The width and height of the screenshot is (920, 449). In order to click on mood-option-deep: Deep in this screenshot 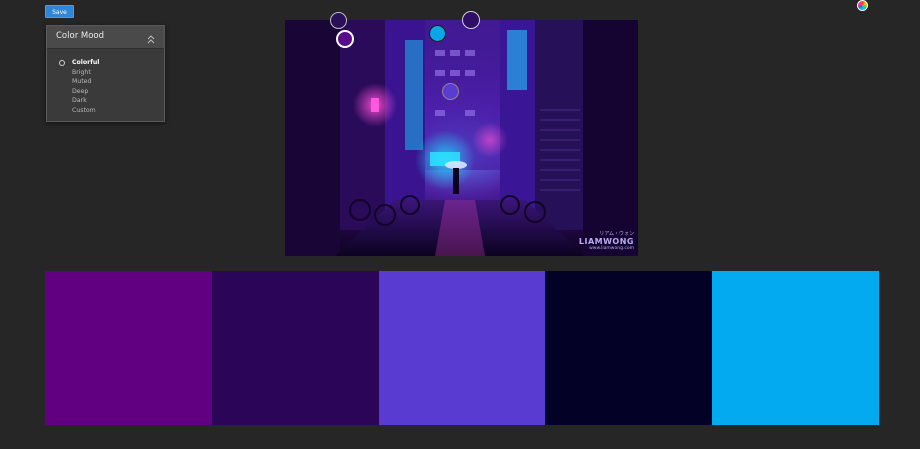, I will do `click(79, 92)`.